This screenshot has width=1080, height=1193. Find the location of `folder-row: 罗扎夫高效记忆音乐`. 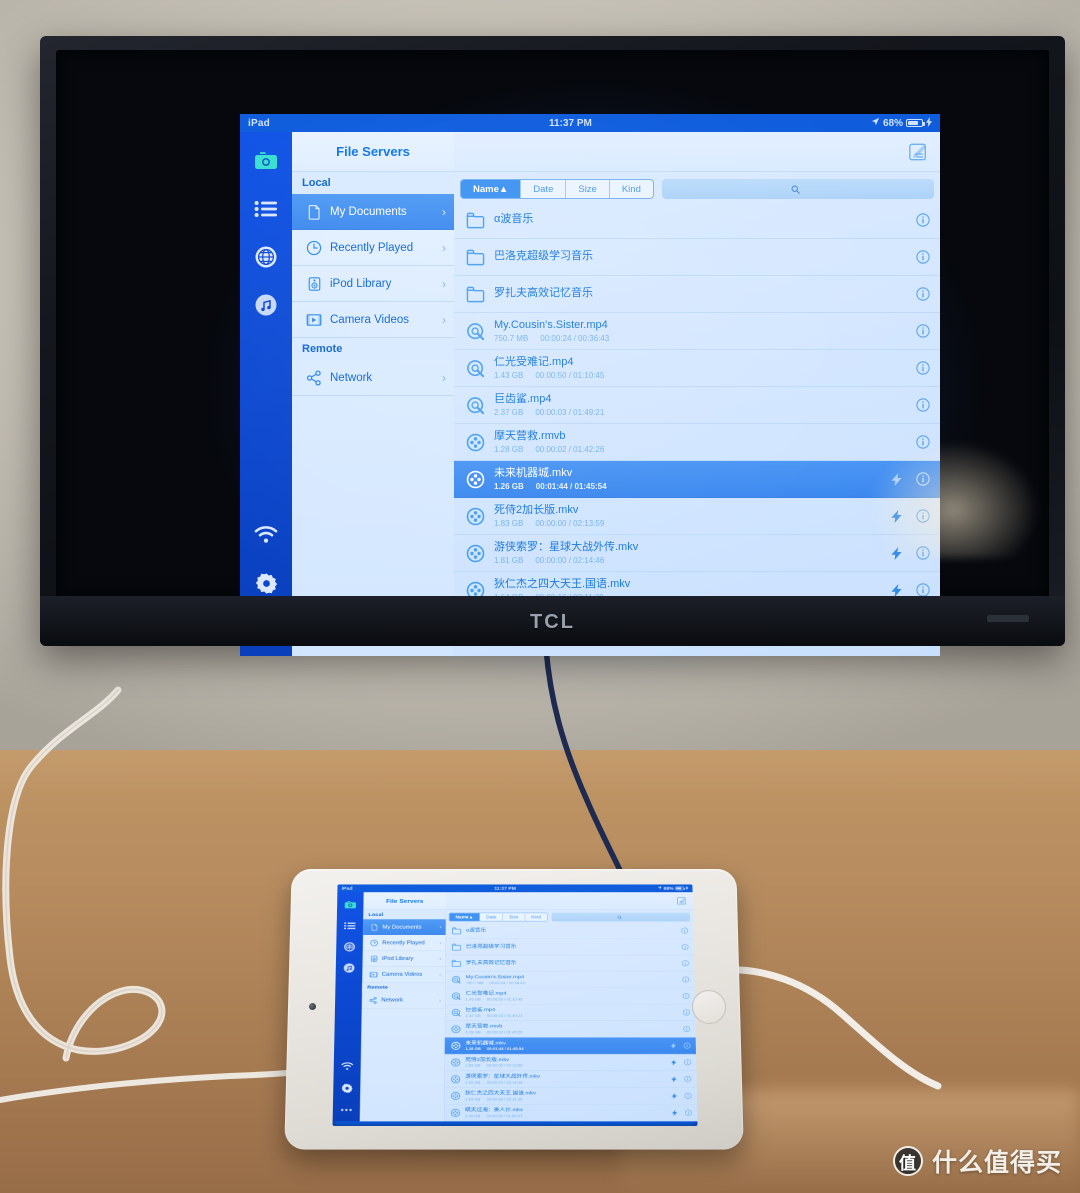

folder-row: 罗扎夫高效记忆音乐 is located at coordinates (697, 294).